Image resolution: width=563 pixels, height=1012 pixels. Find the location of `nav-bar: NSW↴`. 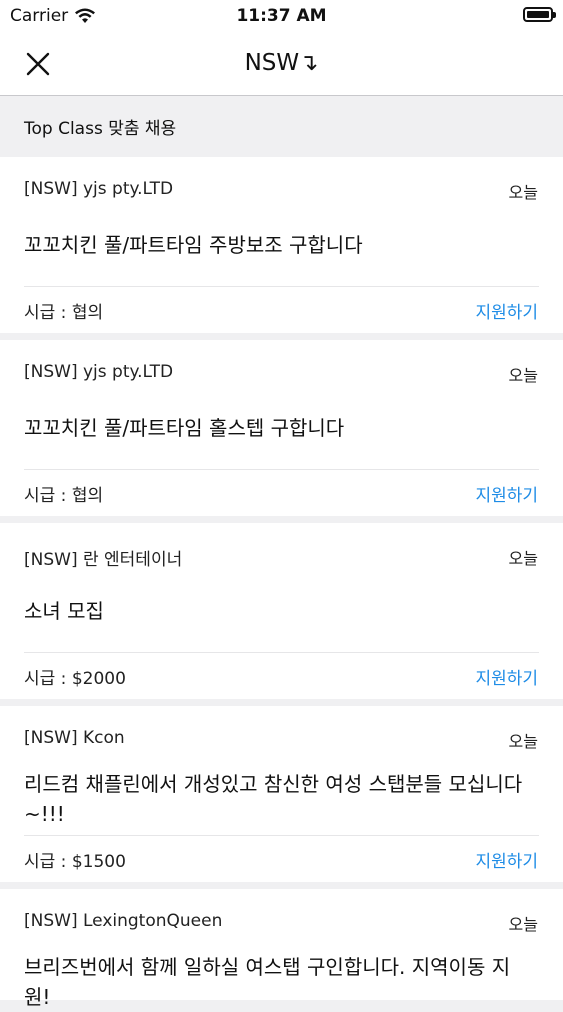

nav-bar: NSW↴ is located at coordinates (281, 64).